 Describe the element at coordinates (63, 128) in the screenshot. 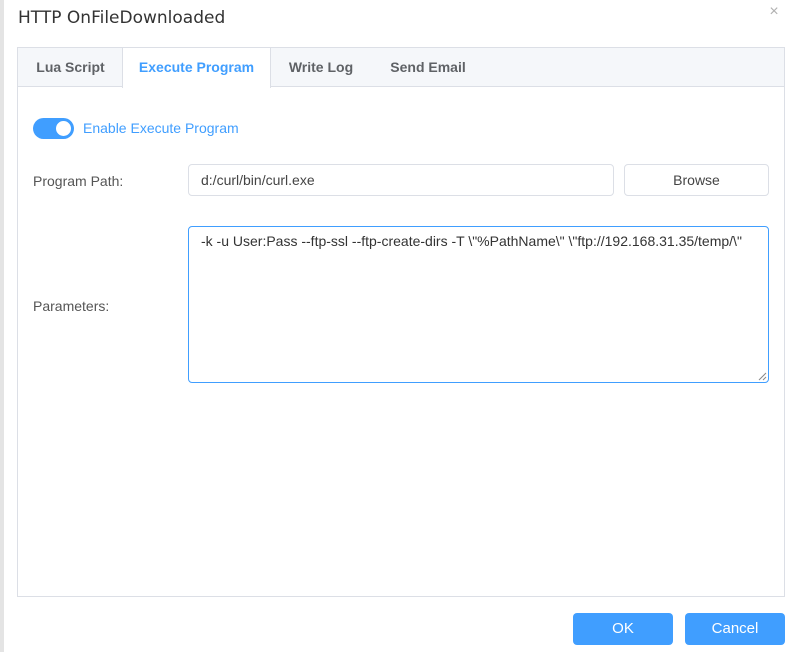

I see `toggle-knob` at that location.